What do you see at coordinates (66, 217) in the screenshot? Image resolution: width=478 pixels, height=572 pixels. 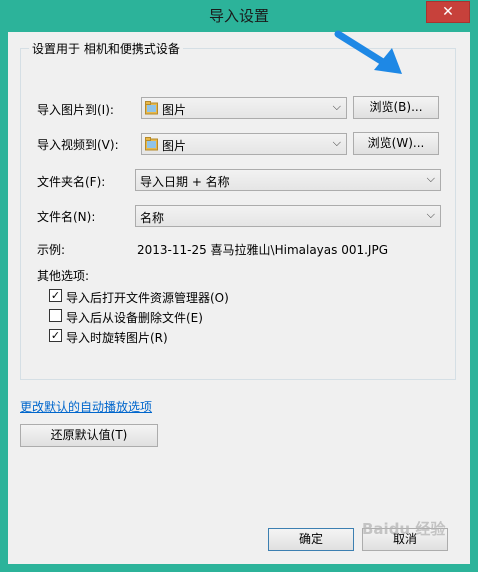 I see `file-name-label: 文件名(N):` at bounding box center [66, 217].